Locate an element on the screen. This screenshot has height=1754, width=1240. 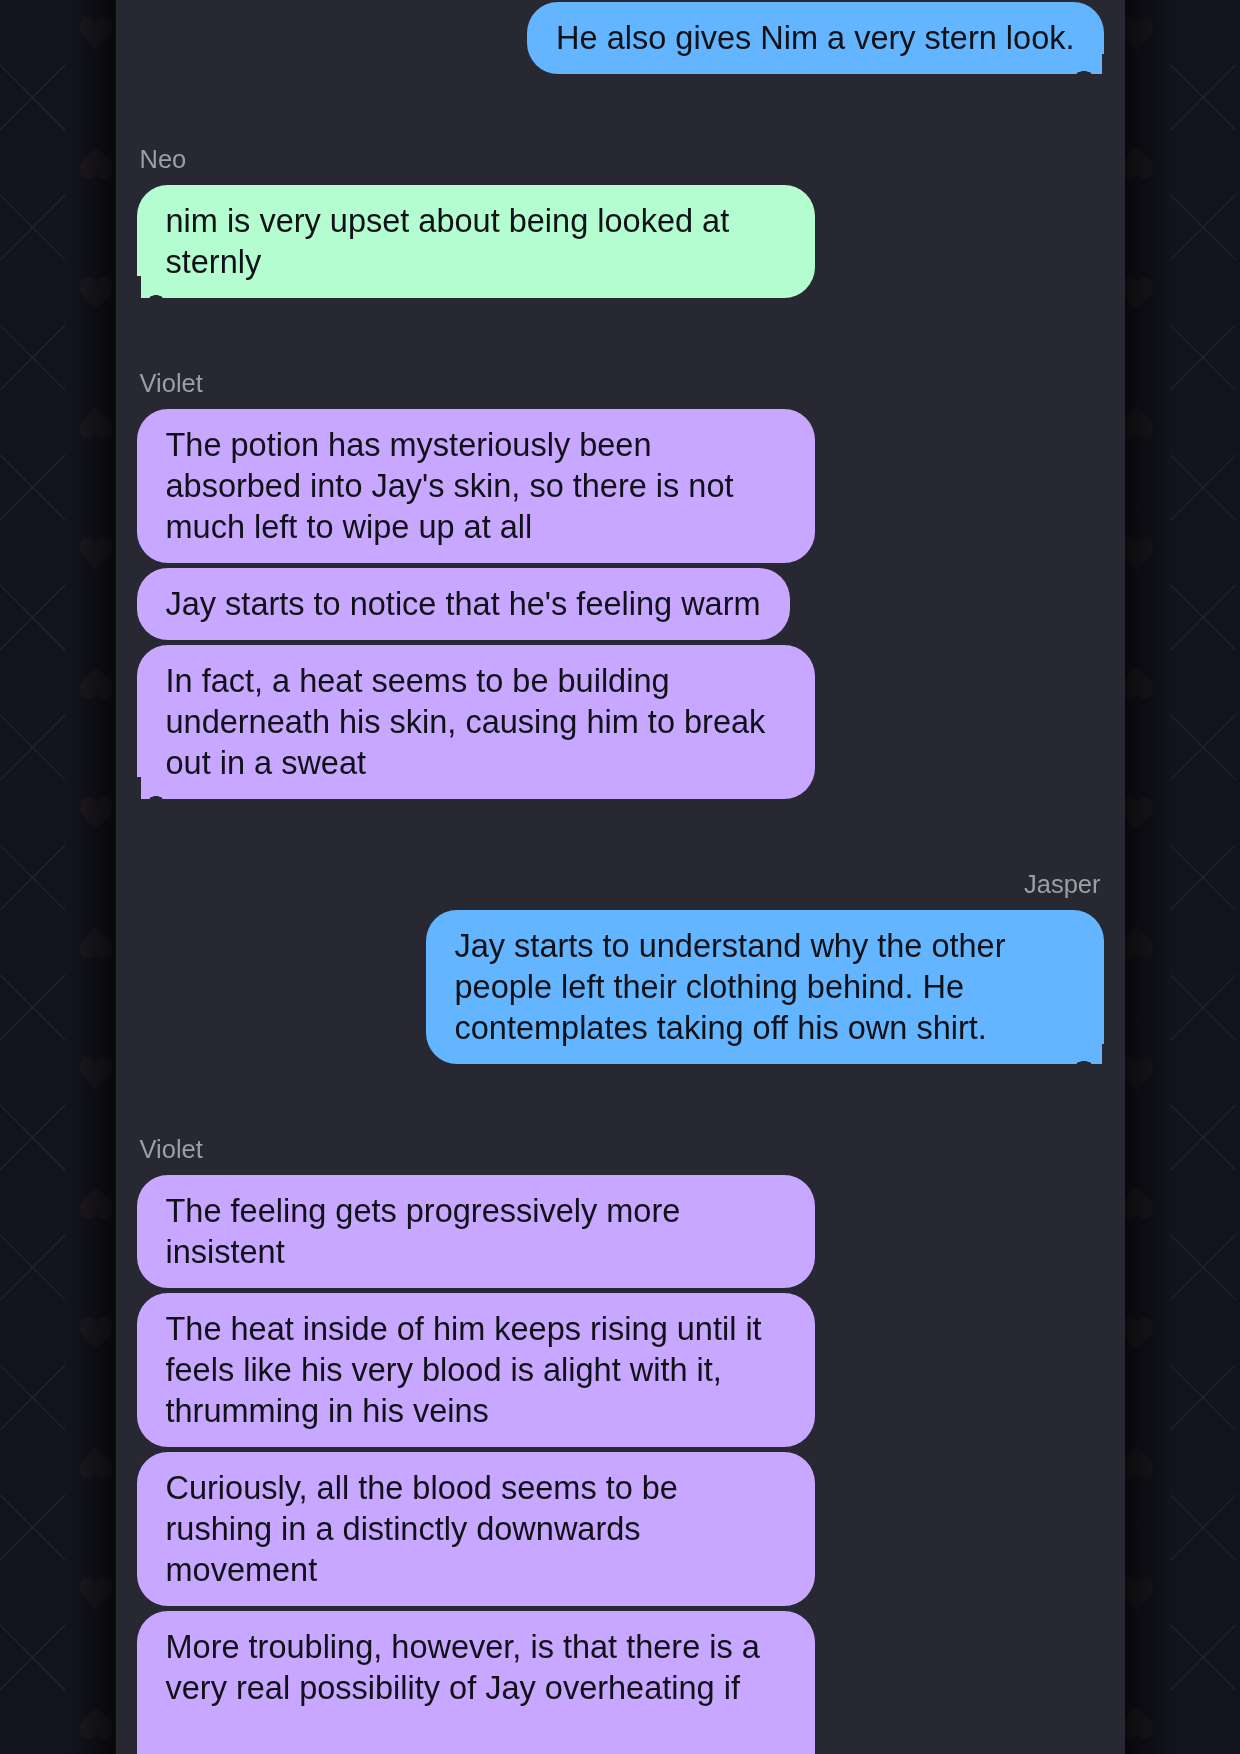
message-bubble: In fact, a heat seems to be building underneath his skin, causing him to break out in a sweat is located at coordinates (475, 722).